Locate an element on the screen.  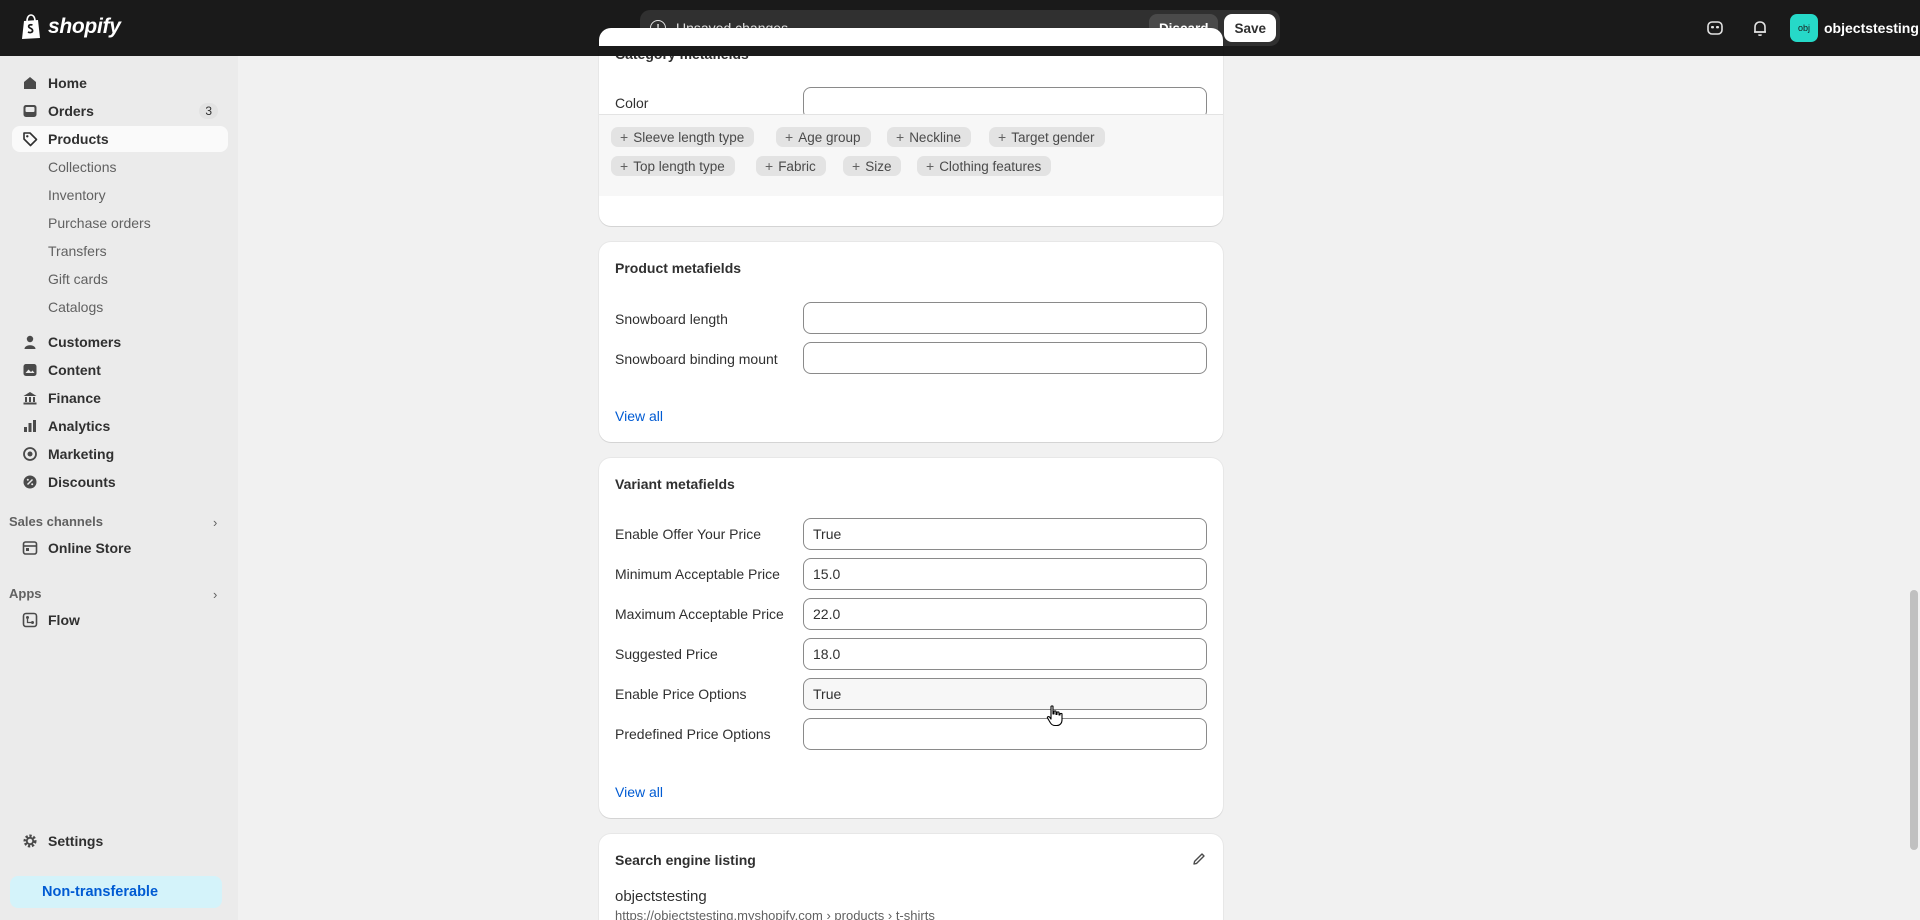
page-scrollbar is located at coordinates (1914, 720).